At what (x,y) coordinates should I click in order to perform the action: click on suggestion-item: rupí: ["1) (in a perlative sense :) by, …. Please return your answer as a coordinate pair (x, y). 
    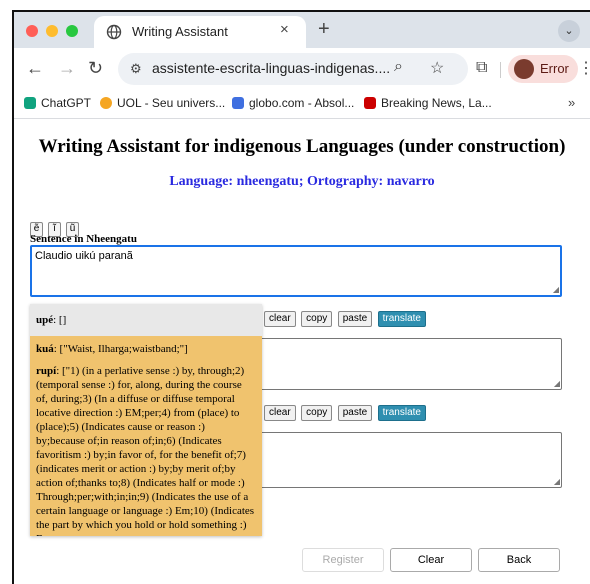
    Looking at the image, I should click on (146, 447).